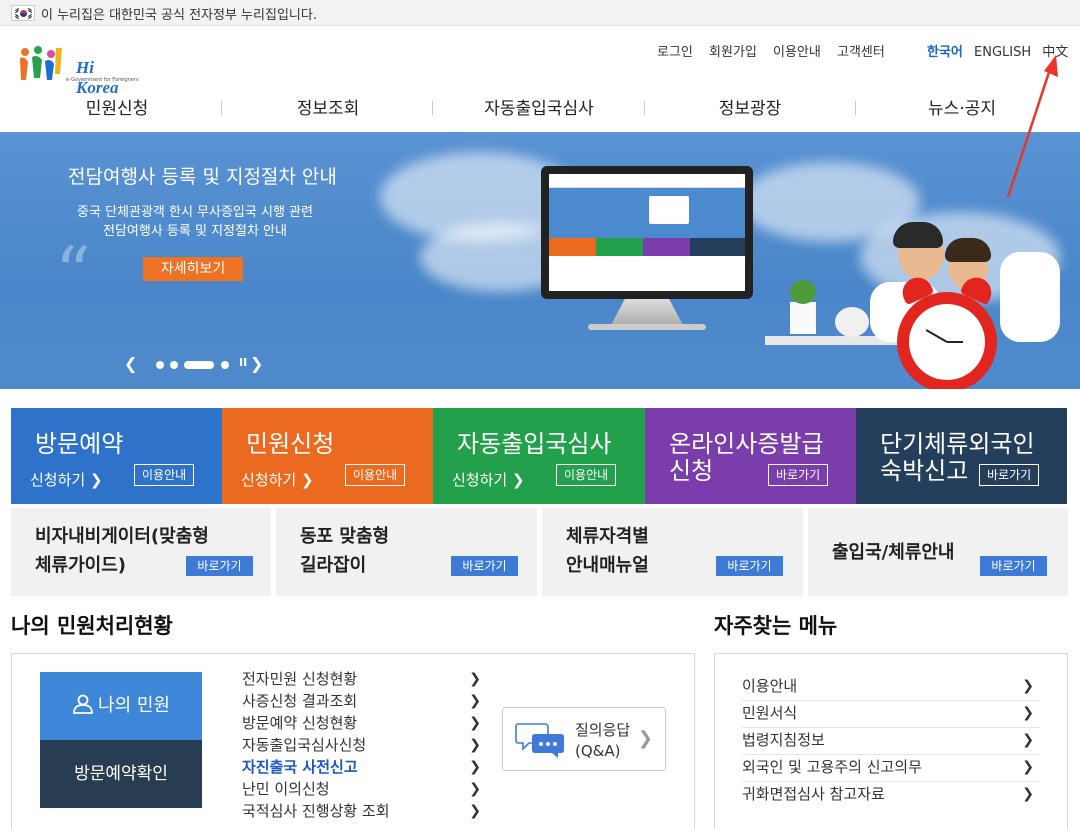 This screenshot has height=829, width=1080. Describe the element at coordinates (861, 52) in the screenshot. I see `customer-center-link: 고객센터` at that location.